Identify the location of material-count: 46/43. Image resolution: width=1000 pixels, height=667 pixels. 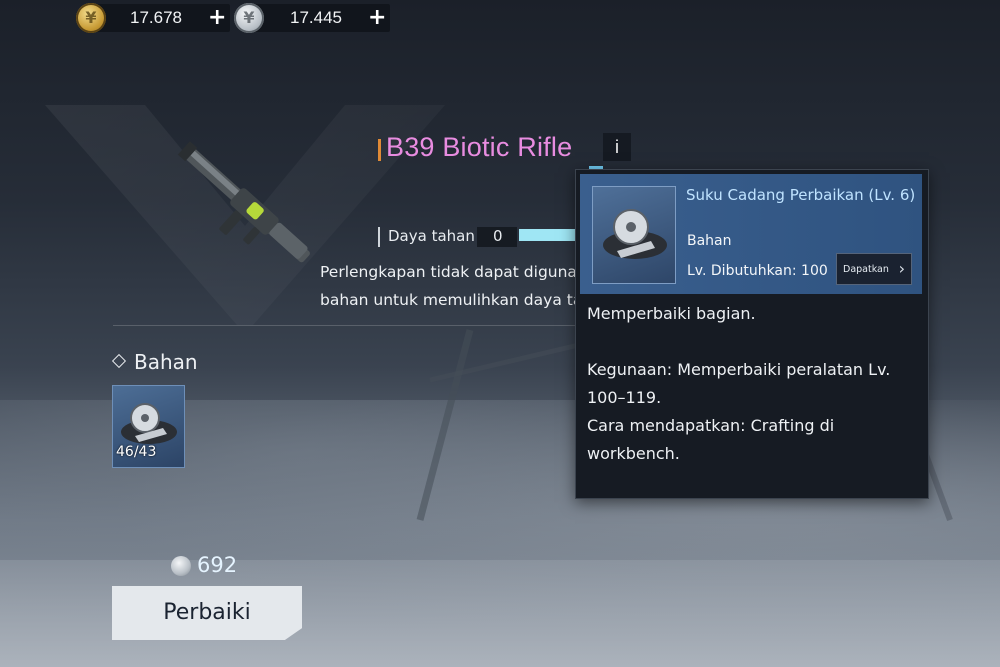
(136, 452).